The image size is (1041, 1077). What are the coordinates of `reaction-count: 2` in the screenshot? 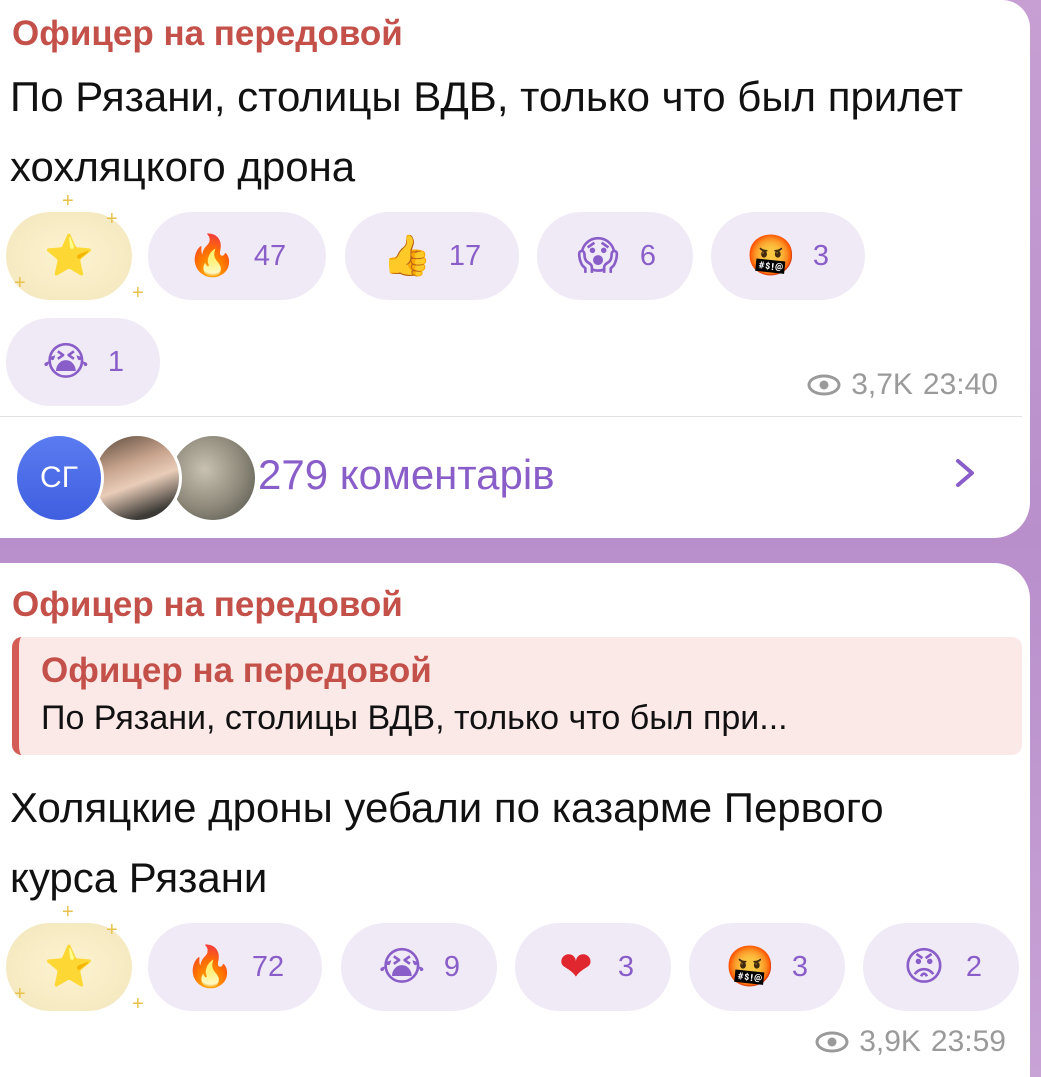 It's located at (974, 966).